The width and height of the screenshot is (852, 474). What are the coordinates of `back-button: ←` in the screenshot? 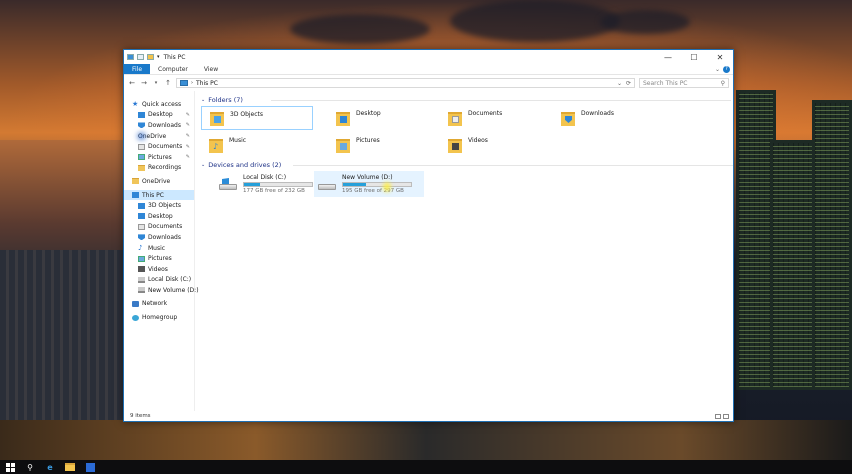 It's located at (132, 83).